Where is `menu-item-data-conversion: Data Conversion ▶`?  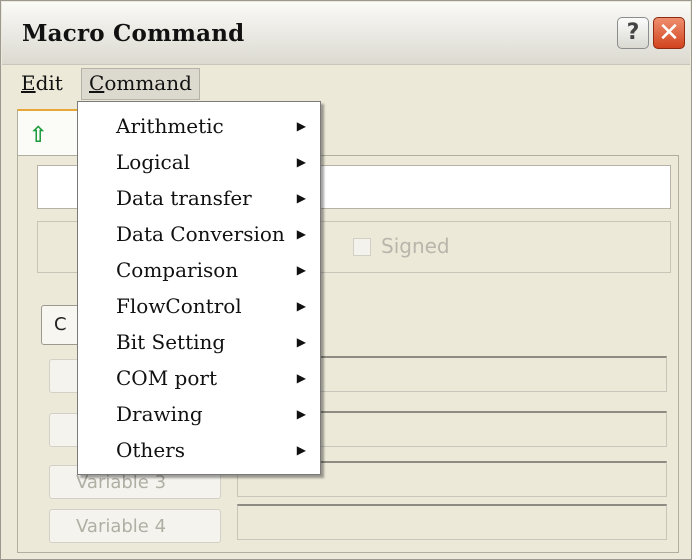
menu-item-data-conversion: Data Conversion ▶ is located at coordinates (199, 234).